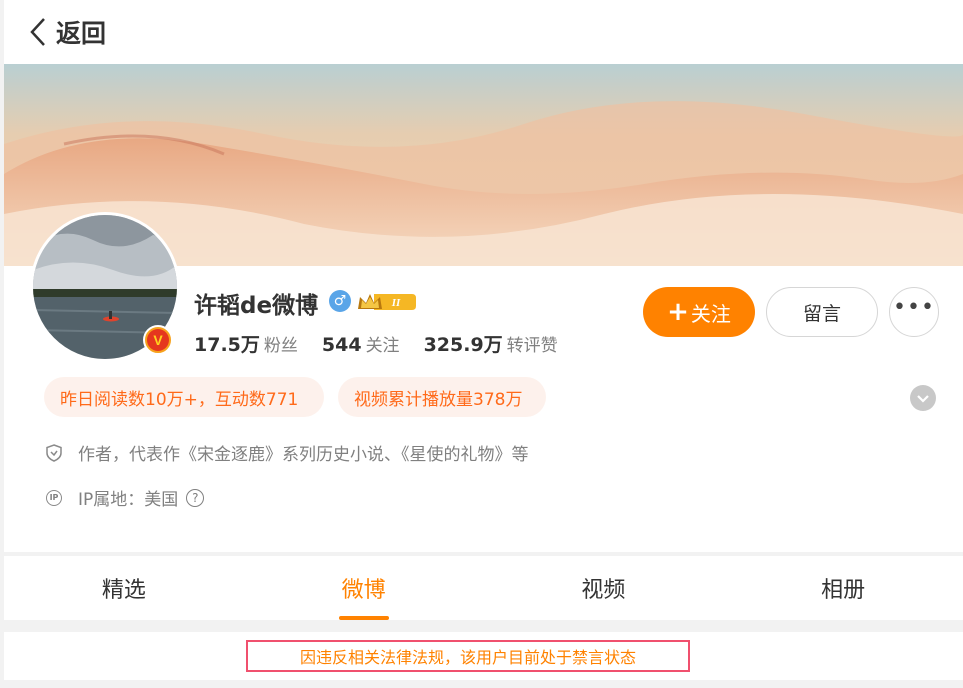 The height and width of the screenshot is (688, 963). I want to click on stat-label: 转评赞, so click(532, 346).